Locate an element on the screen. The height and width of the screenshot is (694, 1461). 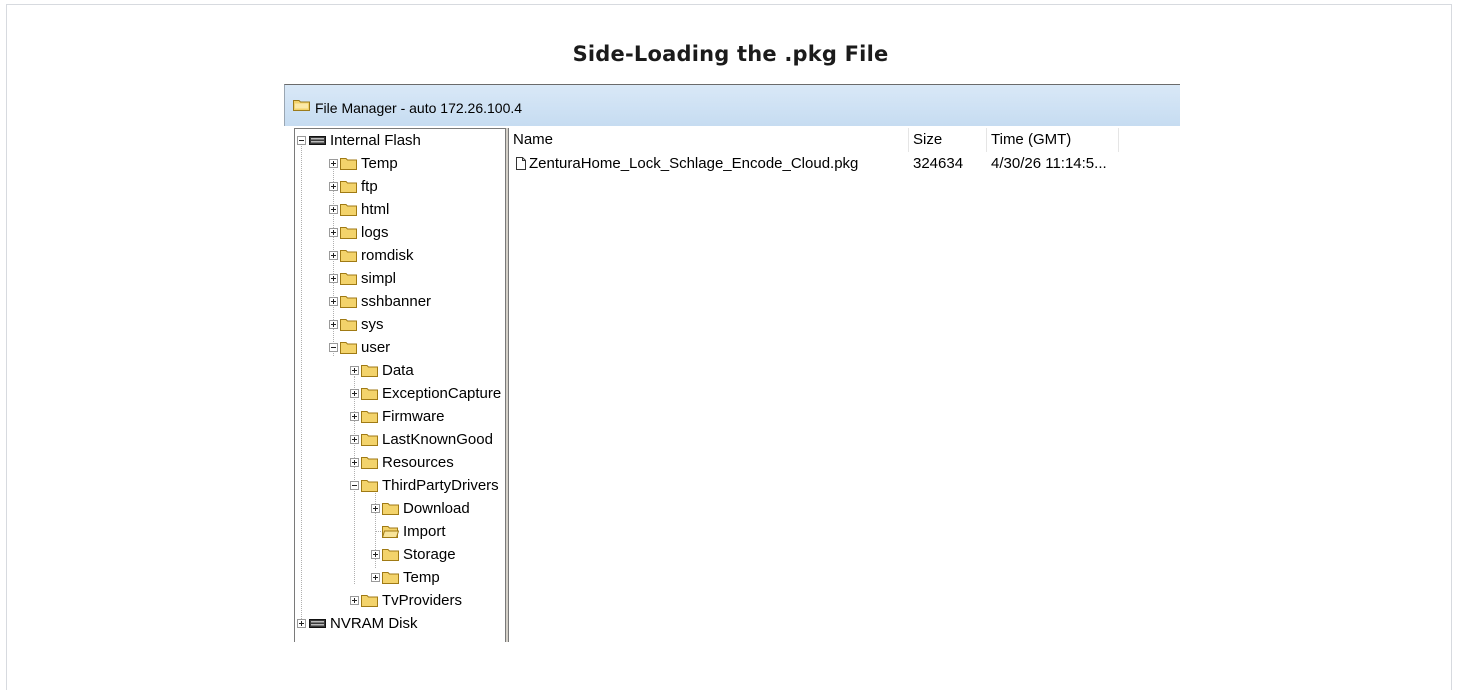
tree-item-romdisk: romdisk is located at coordinates (400, 255).